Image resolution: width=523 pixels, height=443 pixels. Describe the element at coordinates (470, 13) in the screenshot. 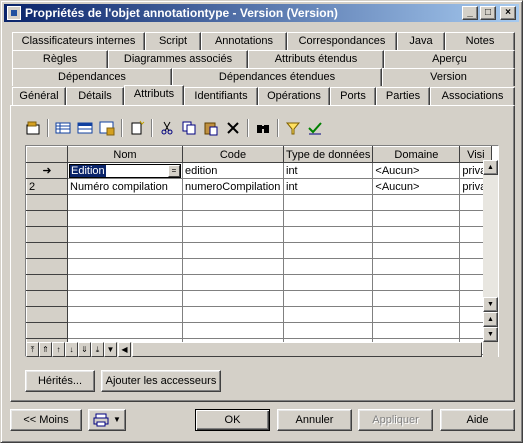

I see `minimize-button: _` at that location.